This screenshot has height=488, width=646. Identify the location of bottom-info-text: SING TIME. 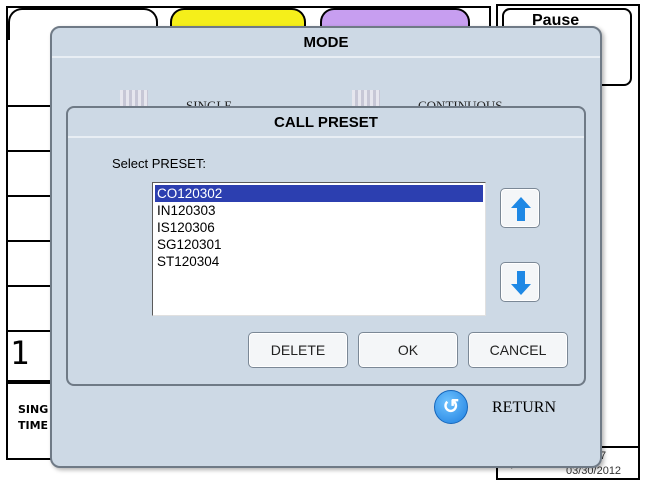
(33, 418).